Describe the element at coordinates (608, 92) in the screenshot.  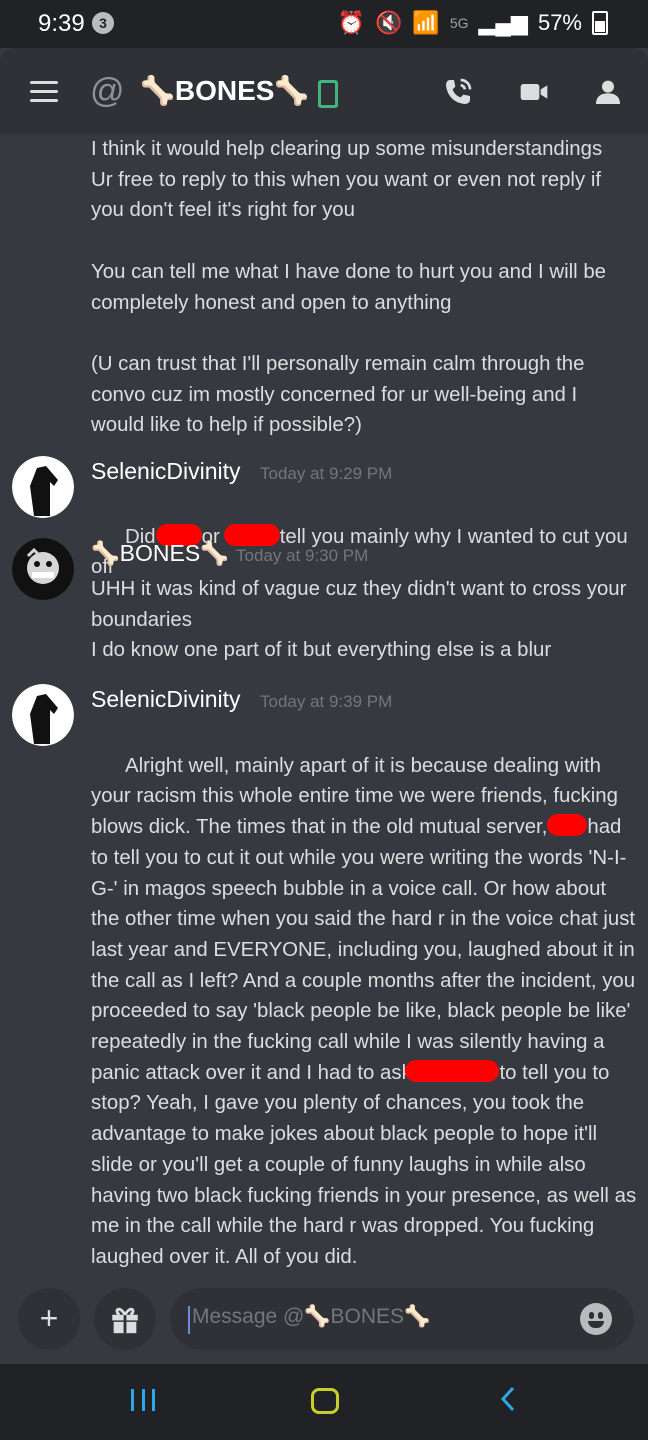
I see `member-list-icon` at that location.